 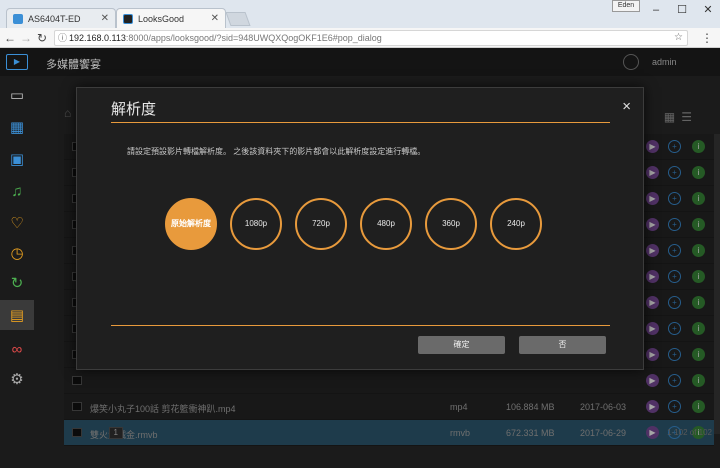 I want to click on browser-tab-looksgood: LooksGood ✕, so click(x=171, y=18).